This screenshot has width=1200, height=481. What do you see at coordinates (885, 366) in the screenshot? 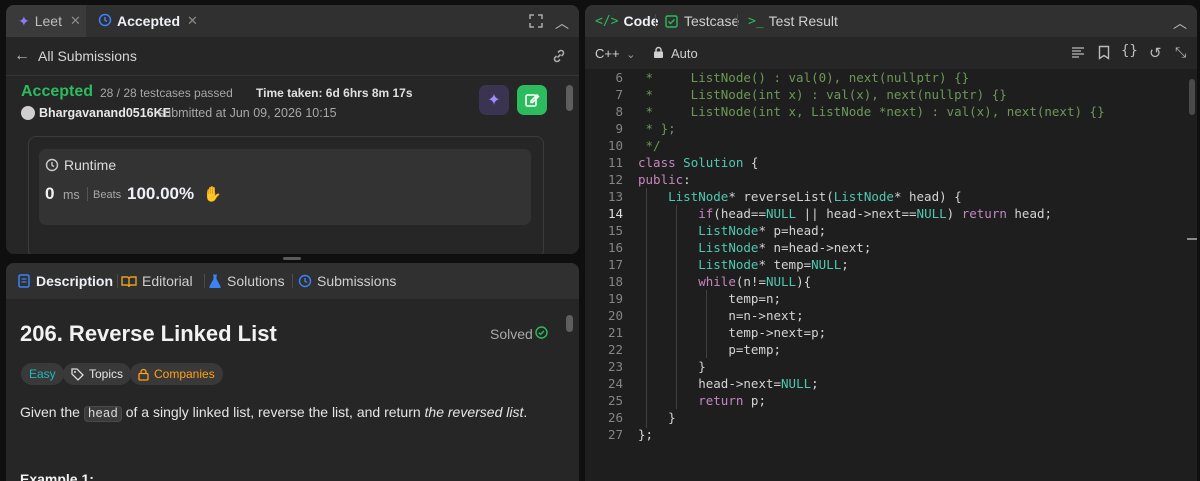
I see `code-line: 23 }` at bounding box center [885, 366].